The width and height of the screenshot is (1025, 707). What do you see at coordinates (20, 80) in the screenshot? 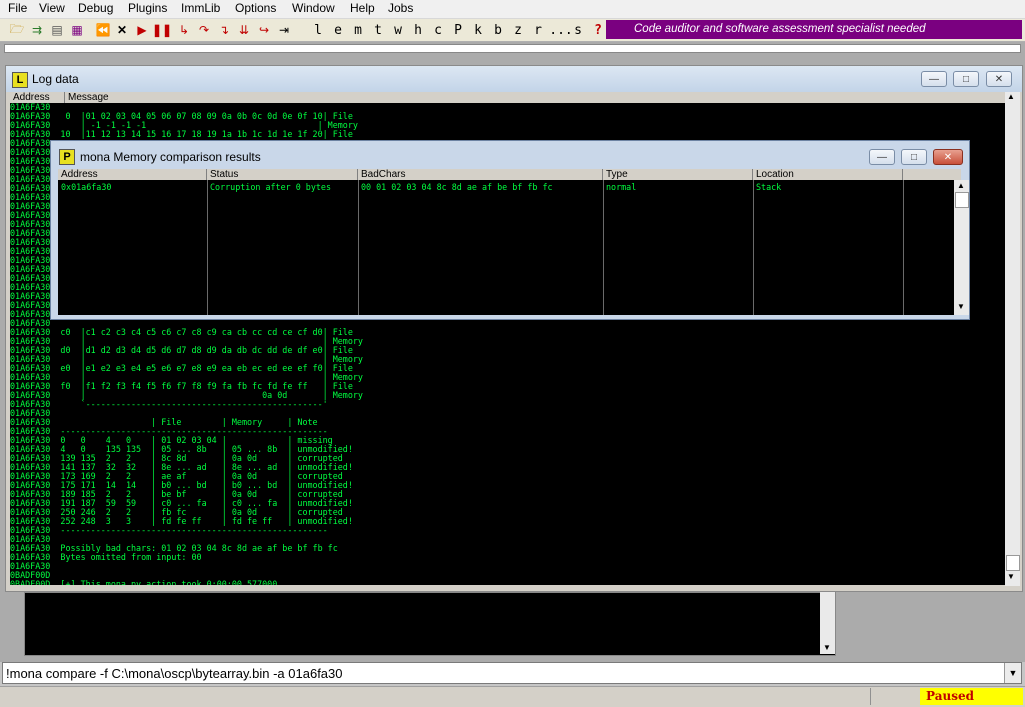
I see `log-window-icon: L` at bounding box center [20, 80].